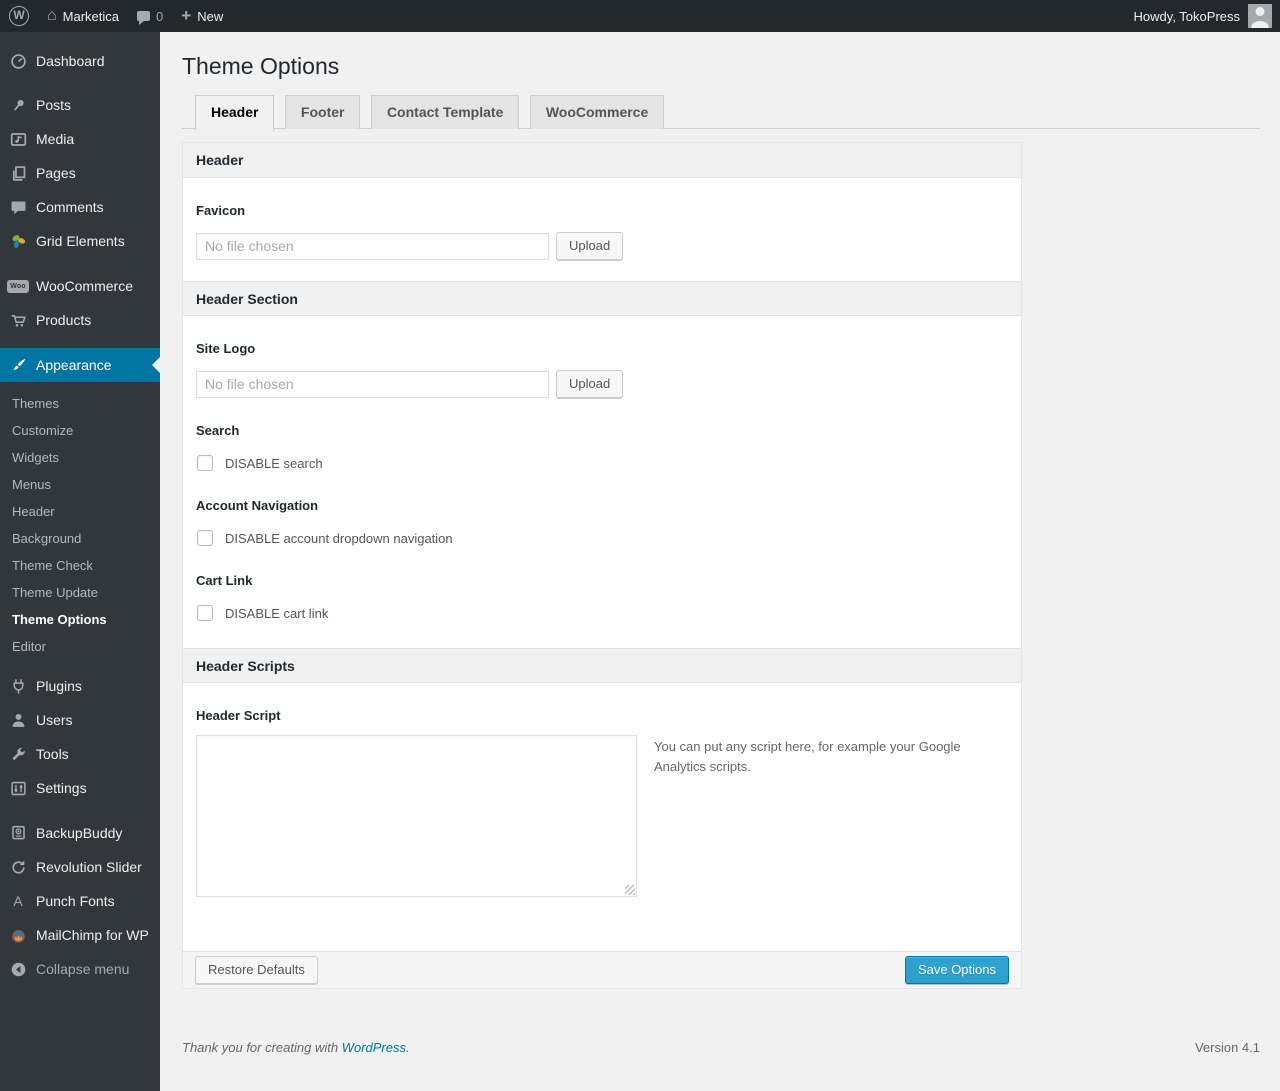 Image resolution: width=1280 pixels, height=1091 pixels. What do you see at coordinates (224, 580) in the screenshot?
I see `cart-link-label: Cart Link` at bounding box center [224, 580].